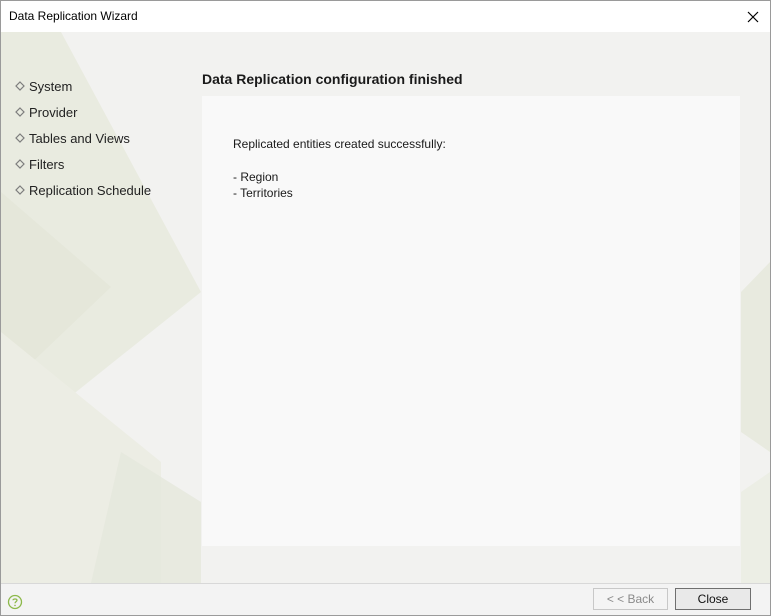 The height and width of the screenshot is (616, 771). What do you see at coordinates (385, 599) in the screenshot?
I see `wizard-footer: < < Back Close` at bounding box center [385, 599].